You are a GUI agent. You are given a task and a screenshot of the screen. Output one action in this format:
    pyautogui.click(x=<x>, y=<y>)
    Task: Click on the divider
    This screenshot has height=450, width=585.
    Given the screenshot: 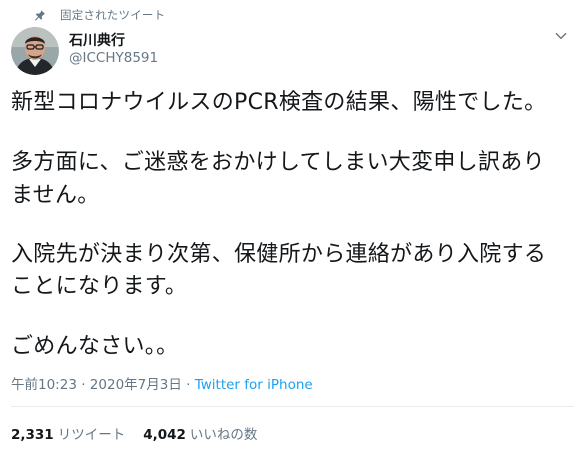 What is the action you would take?
    pyautogui.click(x=292, y=406)
    